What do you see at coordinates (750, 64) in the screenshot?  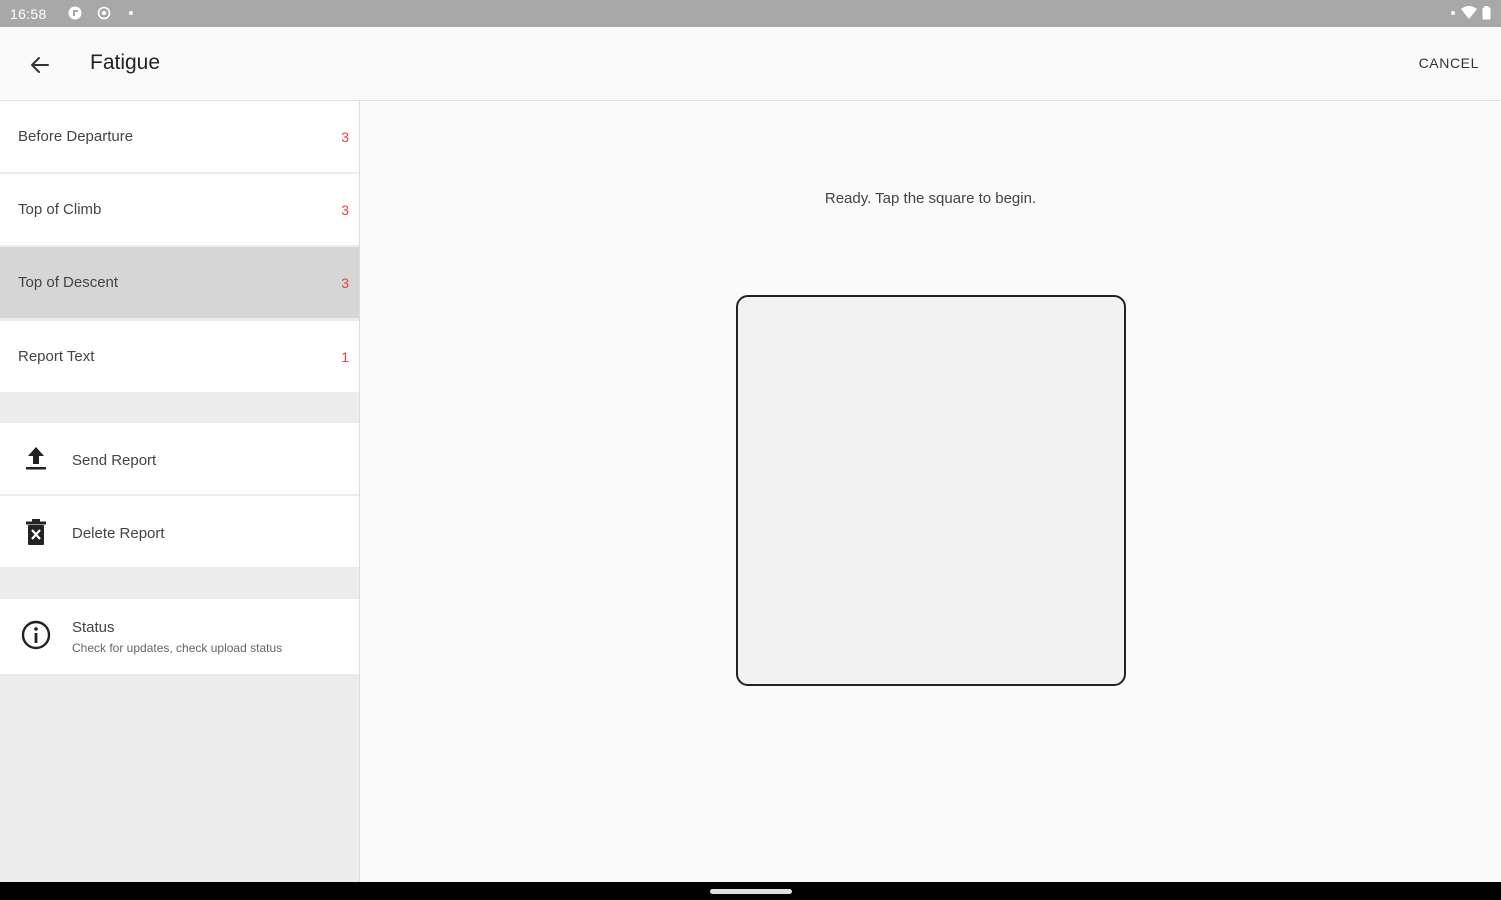 I see `app-bar: Fatigue CANCEL` at bounding box center [750, 64].